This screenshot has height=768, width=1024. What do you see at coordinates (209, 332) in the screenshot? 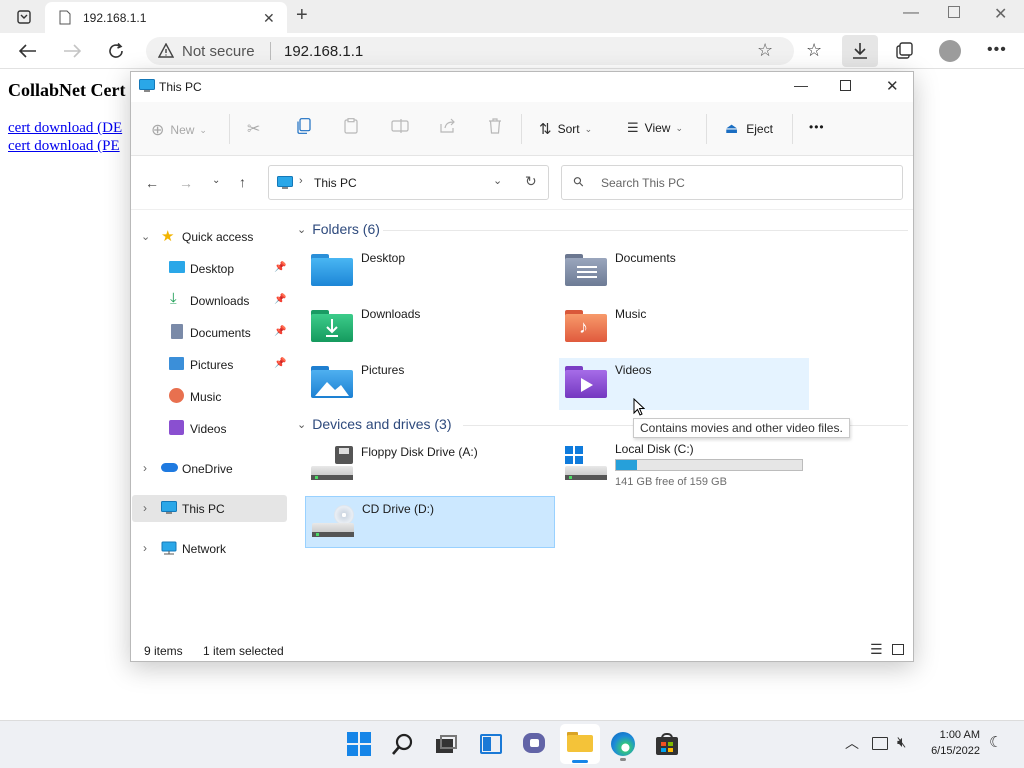
I see `nav-item-documents: Documents 📌` at bounding box center [209, 332].